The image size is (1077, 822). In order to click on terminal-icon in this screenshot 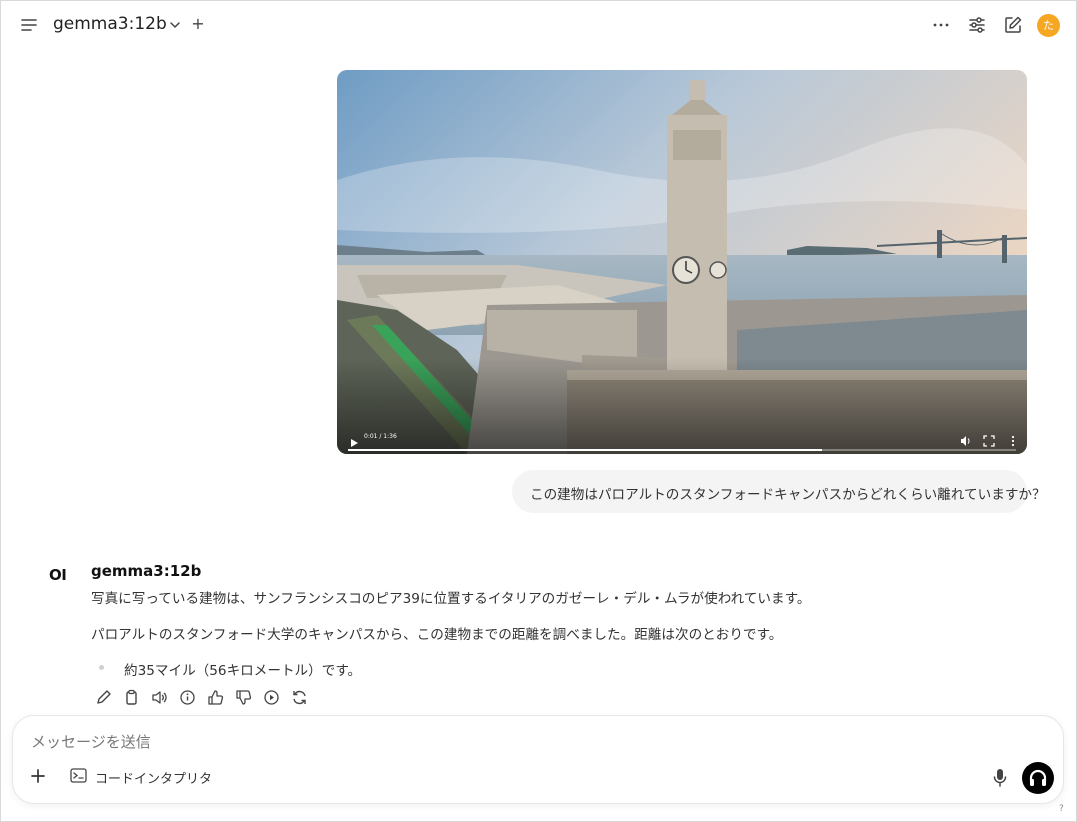, I will do `click(78, 775)`.